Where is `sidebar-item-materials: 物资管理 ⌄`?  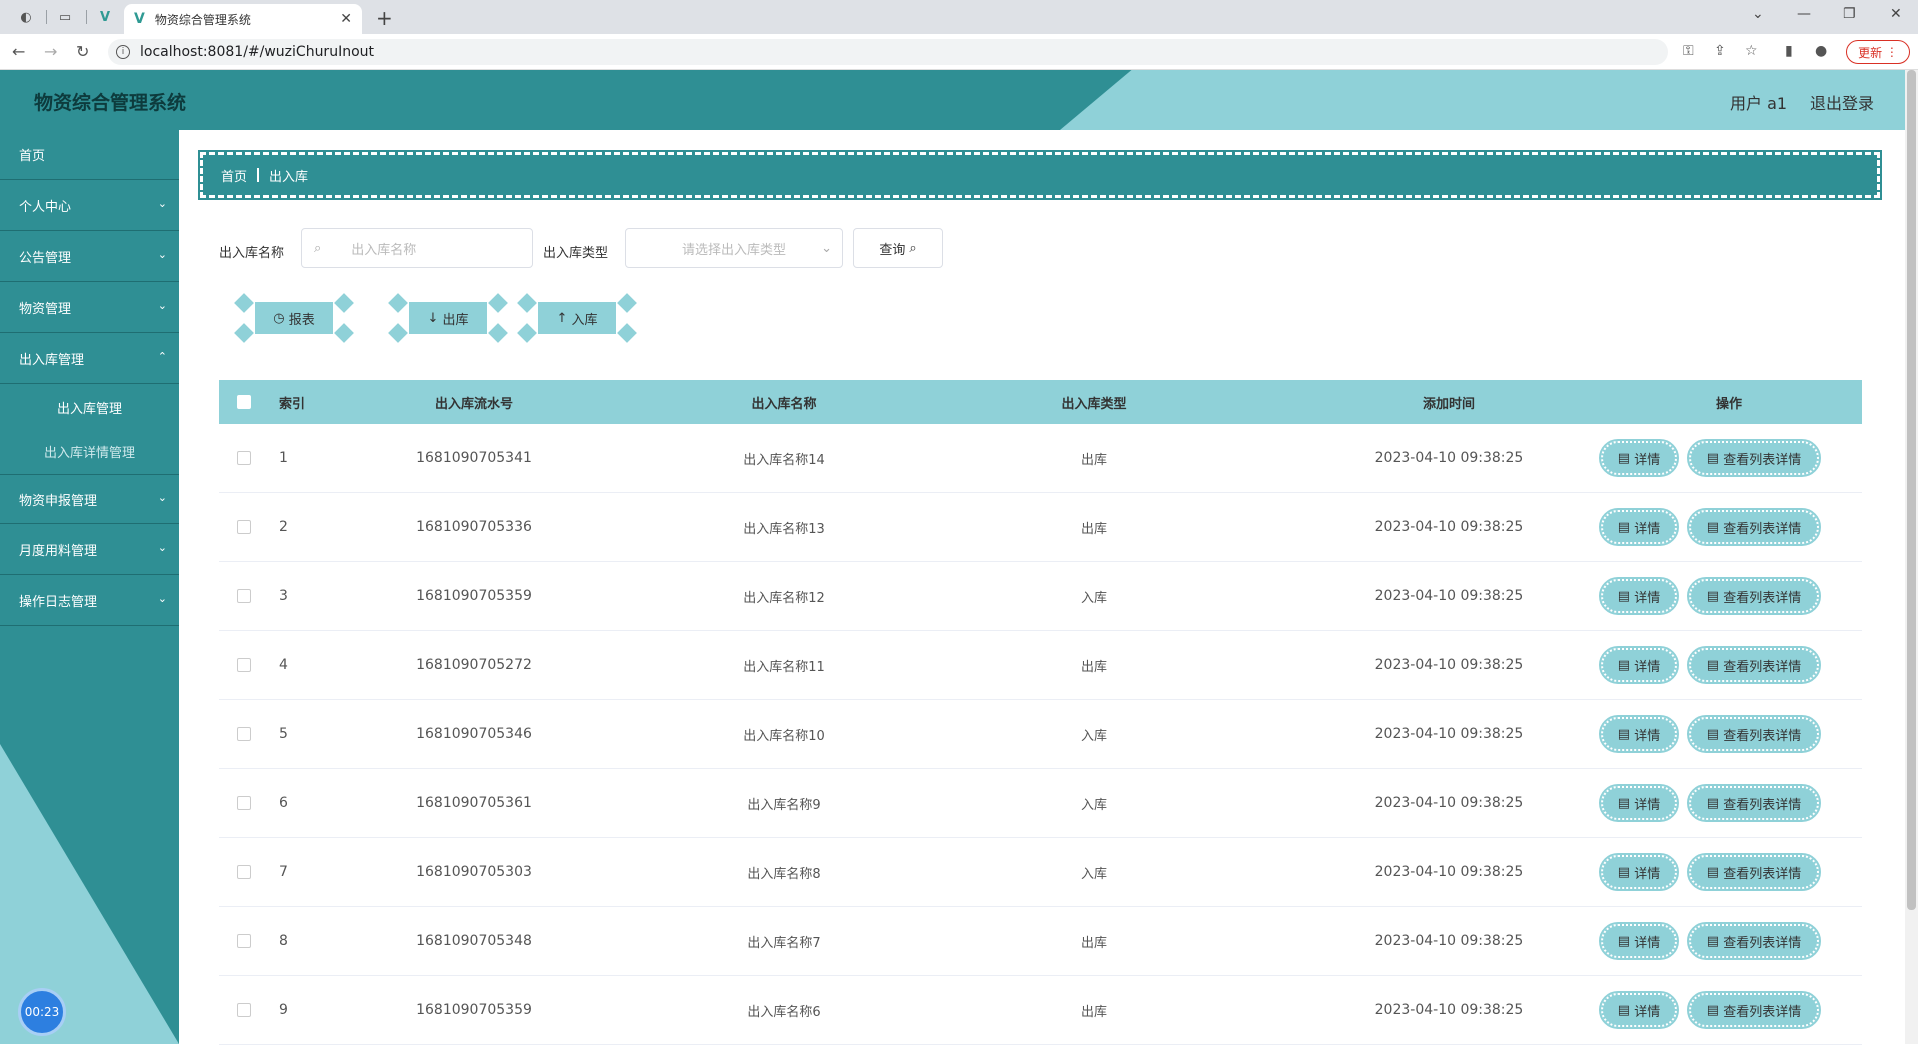
sidebar-item-materials: 物资管理 ⌄ is located at coordinates (89, 308).